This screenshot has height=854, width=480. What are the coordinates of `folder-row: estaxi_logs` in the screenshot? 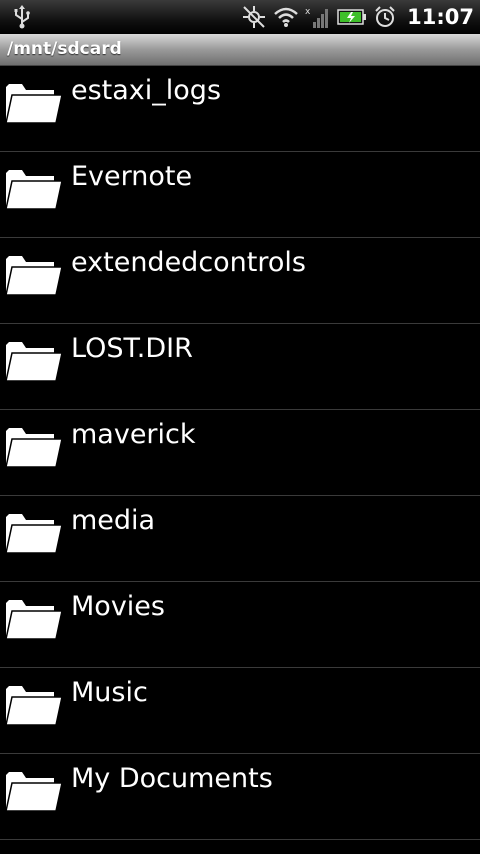 It's located at (240, 109).